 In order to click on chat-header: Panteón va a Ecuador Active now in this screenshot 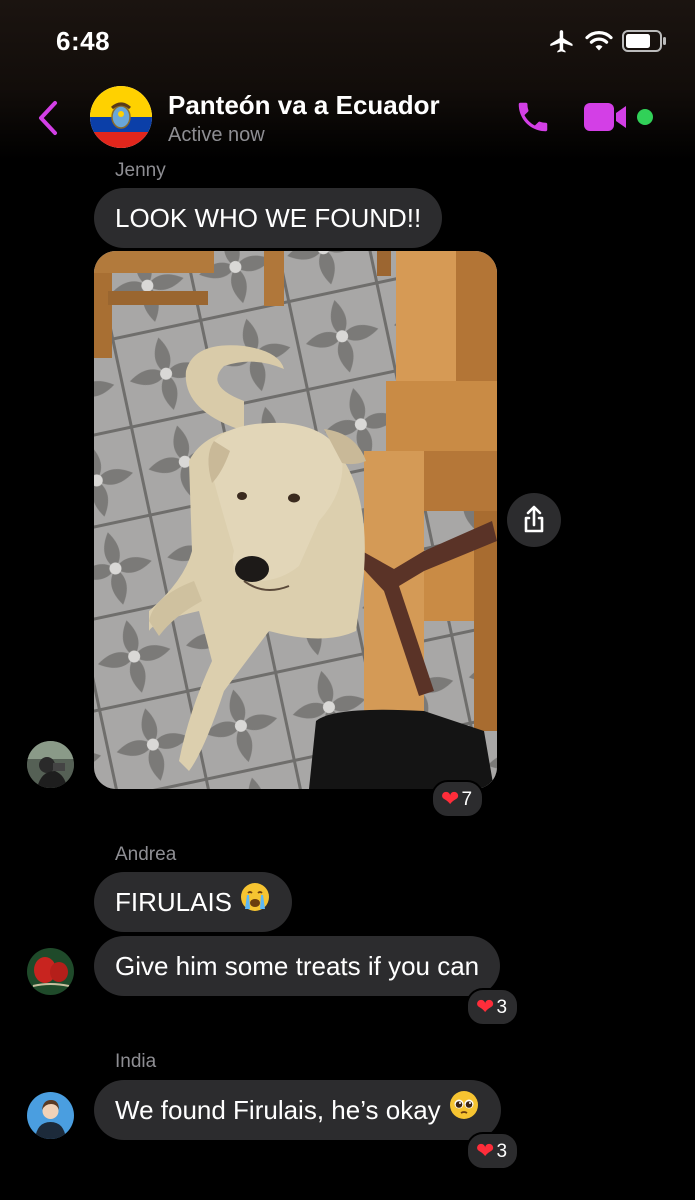, I will do `click(347, 118)`.